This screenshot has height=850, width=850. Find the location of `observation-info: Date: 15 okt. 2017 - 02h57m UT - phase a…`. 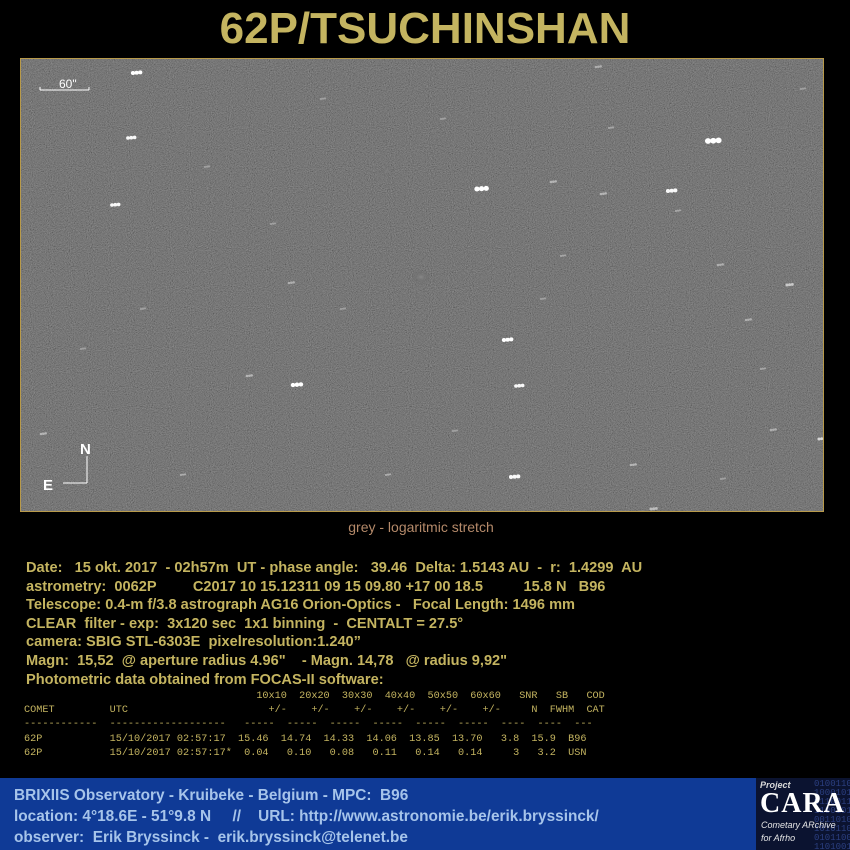

observation-info: Date: 15 okt. 2017 - 02h57m UT - phase a… is located at coordinates (431, 624).